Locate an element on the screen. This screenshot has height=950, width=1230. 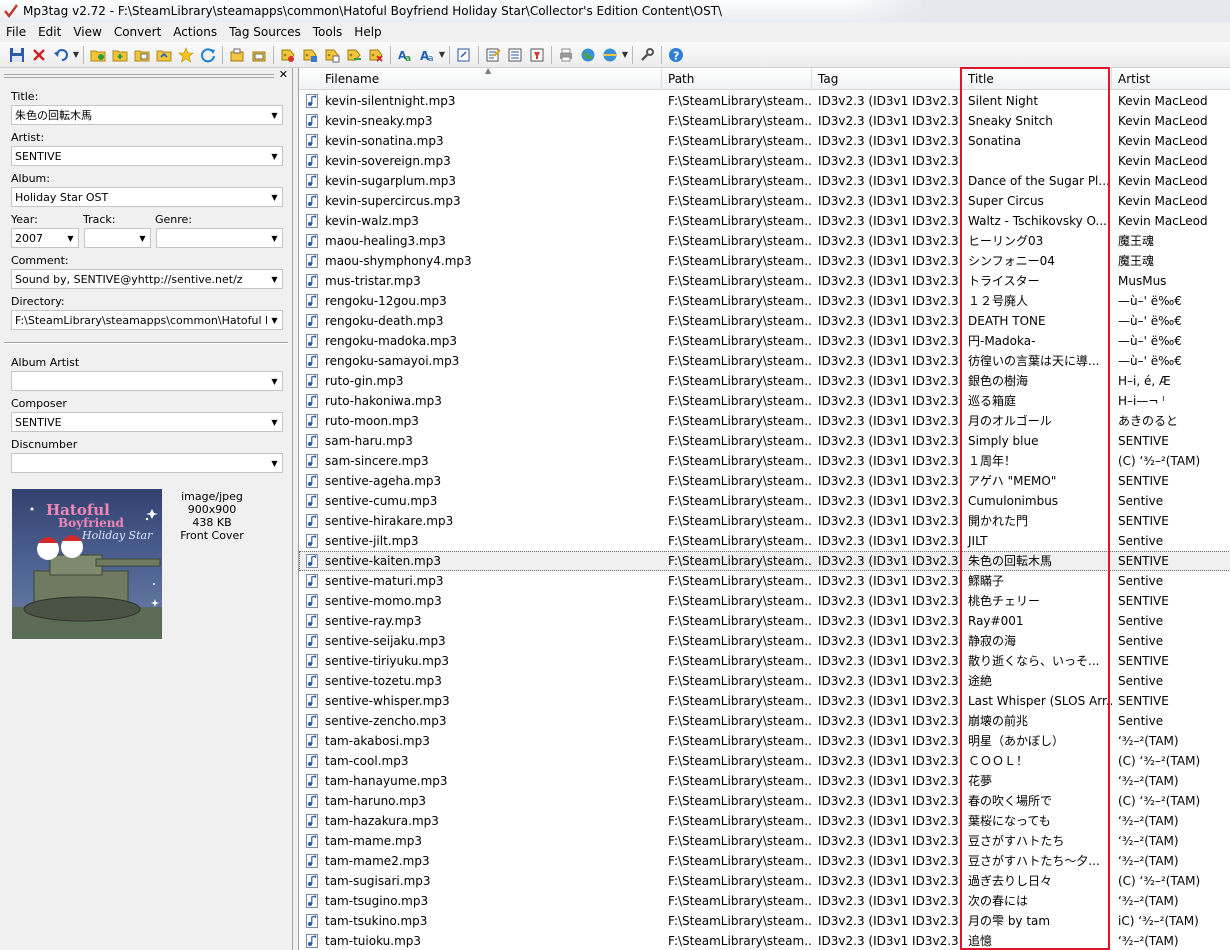
filename-to-tag-icon is located at coordinates (310, 55).